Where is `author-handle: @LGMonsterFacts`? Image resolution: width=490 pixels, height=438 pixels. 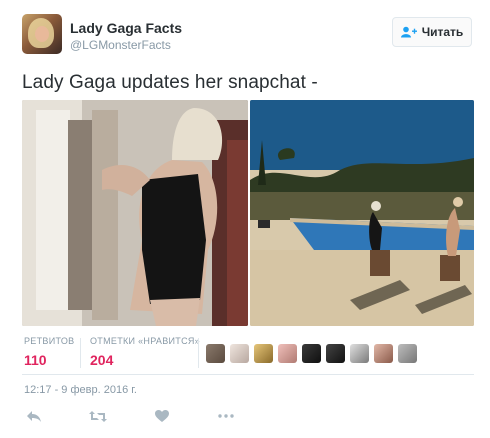
author-handle: @LGMonsterFacts is located at coordinates (120, 45).